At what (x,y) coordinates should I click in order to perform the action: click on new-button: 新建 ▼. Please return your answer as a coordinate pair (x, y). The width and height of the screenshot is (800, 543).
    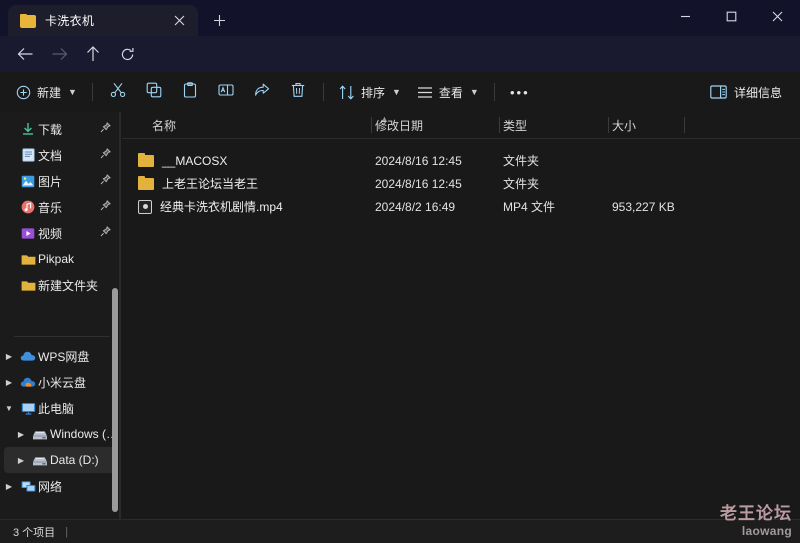
    Looking at the image, I should click on (46, 92).